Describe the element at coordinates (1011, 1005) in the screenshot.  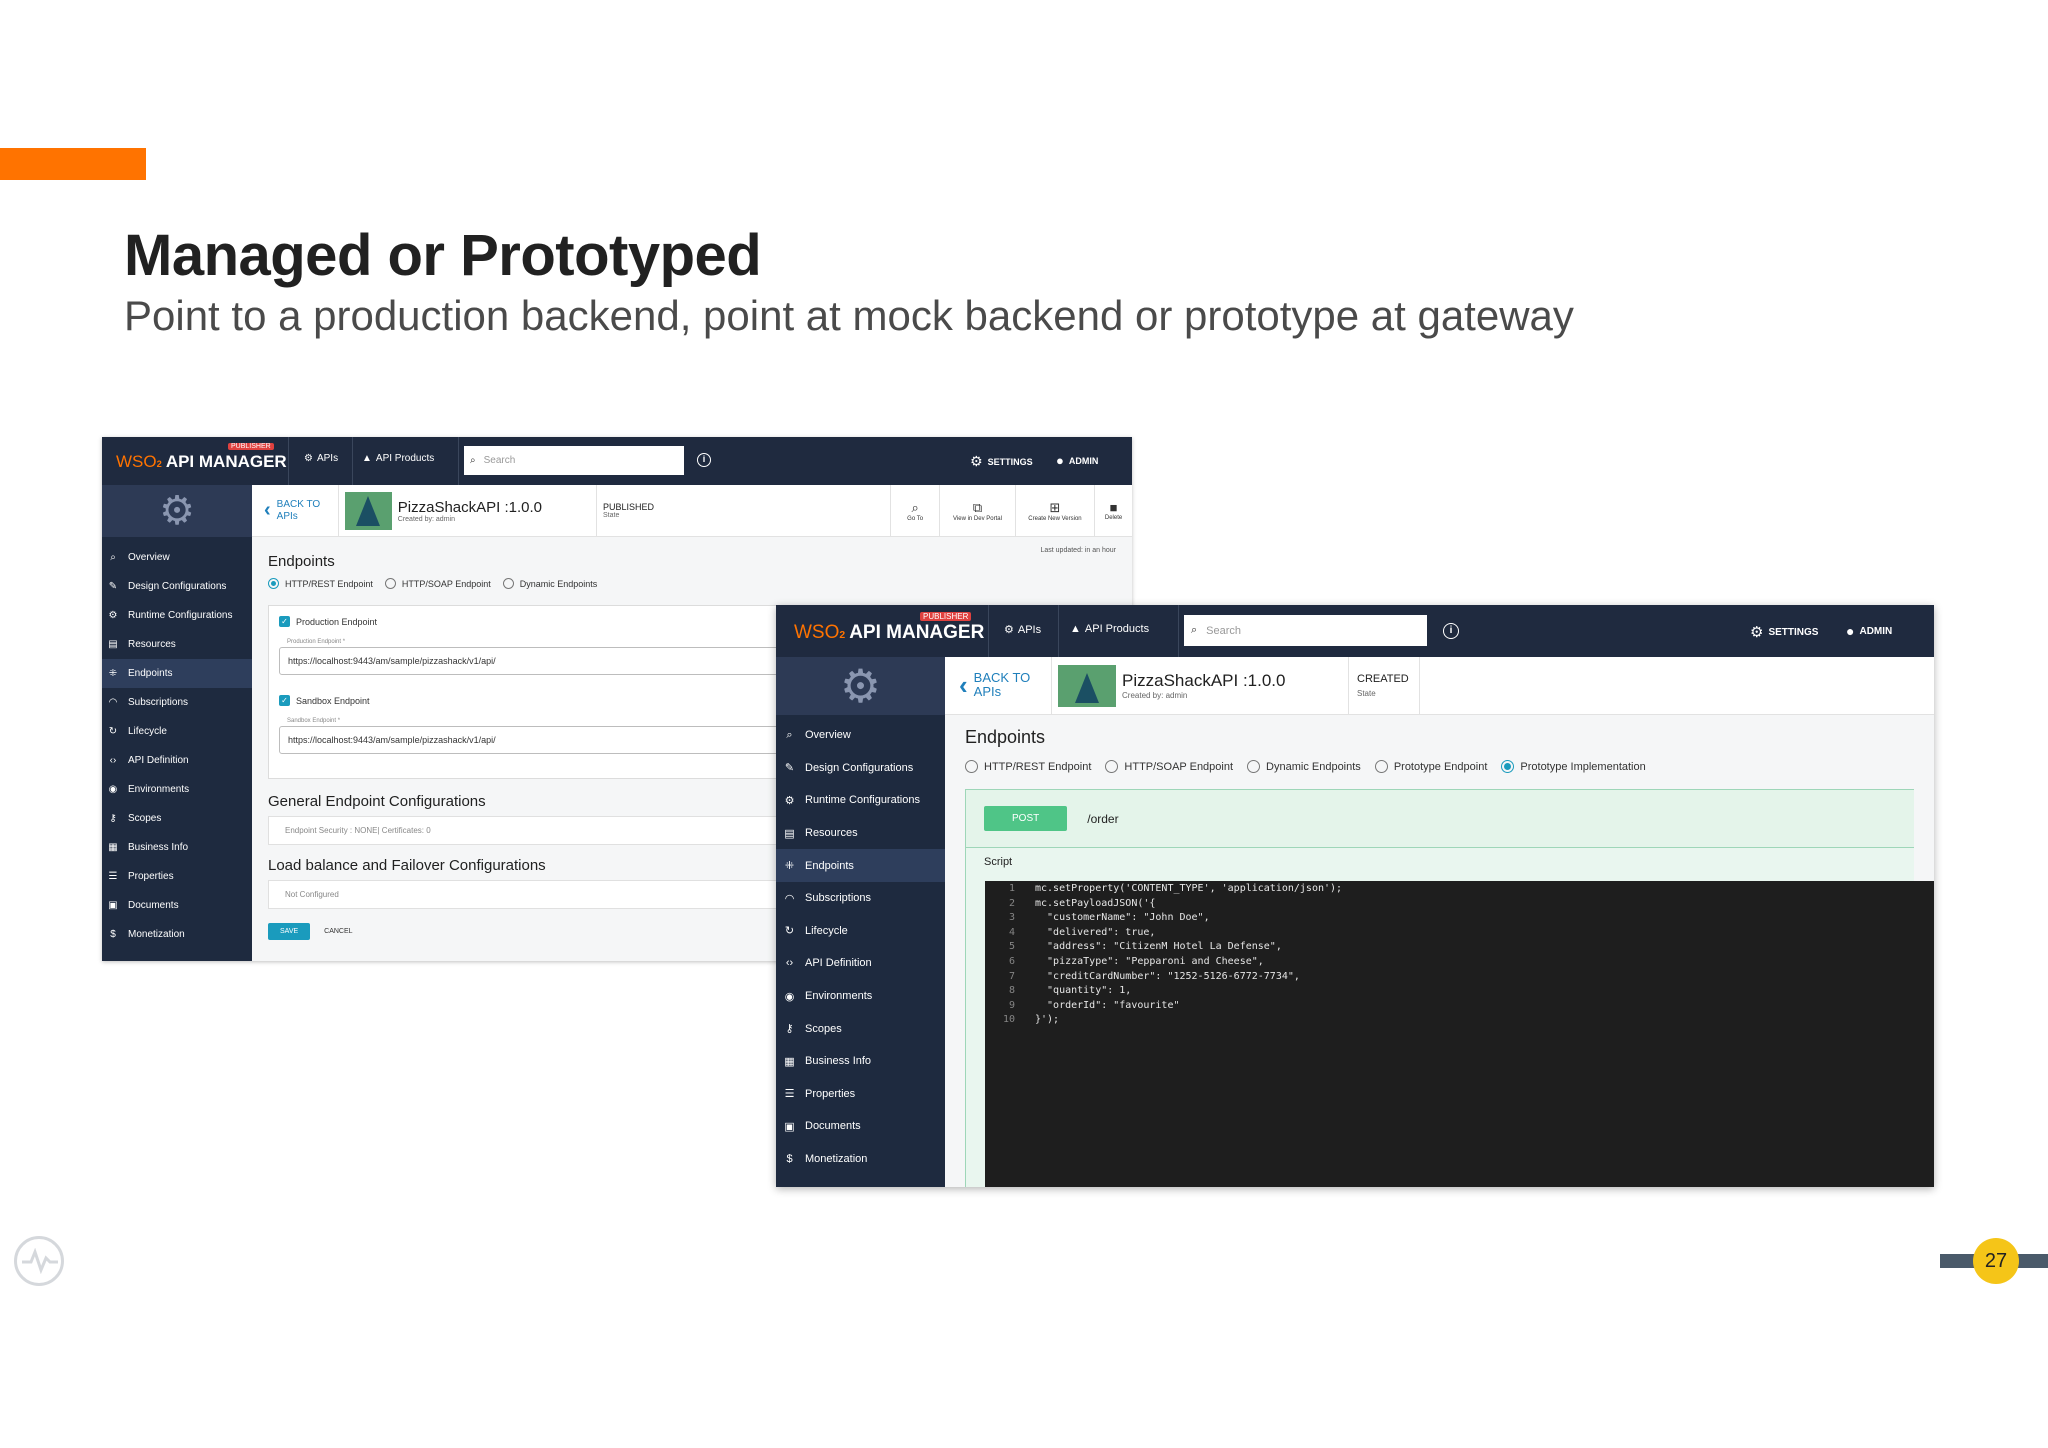
I see `line-number: 9` at that location.